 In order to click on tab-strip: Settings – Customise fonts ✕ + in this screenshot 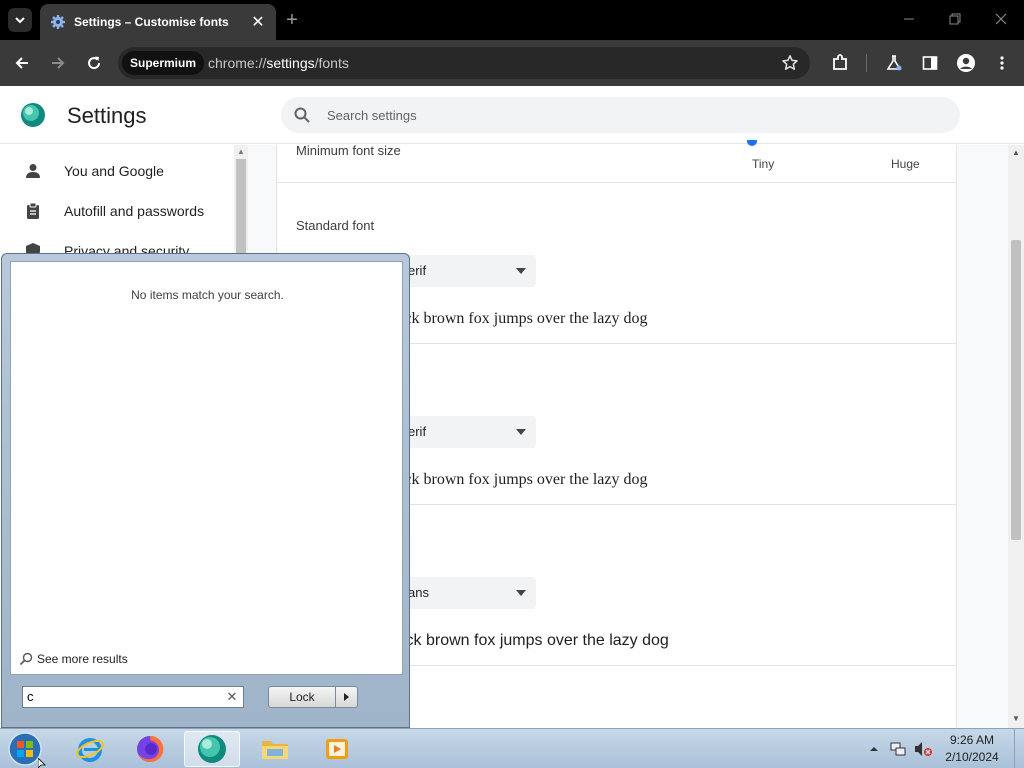, I will do `click(512, 20)`.